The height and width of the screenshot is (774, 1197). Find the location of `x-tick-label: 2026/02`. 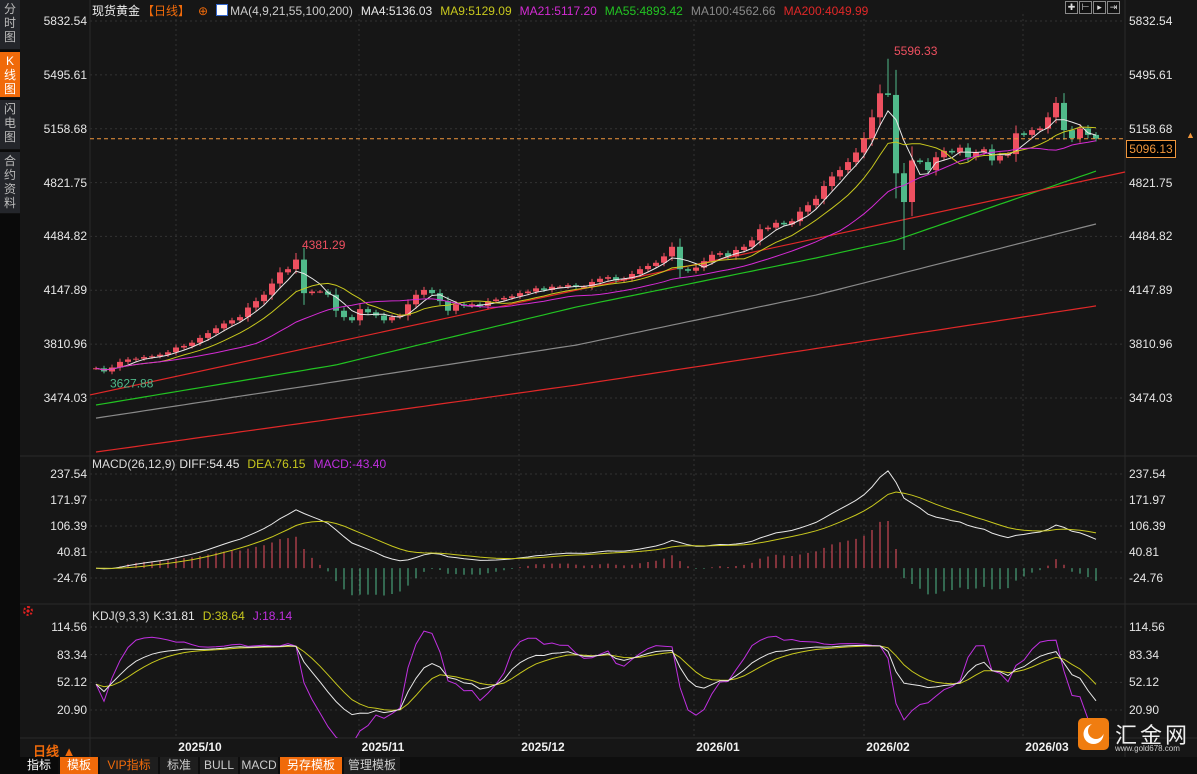

x-tick-label: 2026/02 is located at coordinates (888, 747).